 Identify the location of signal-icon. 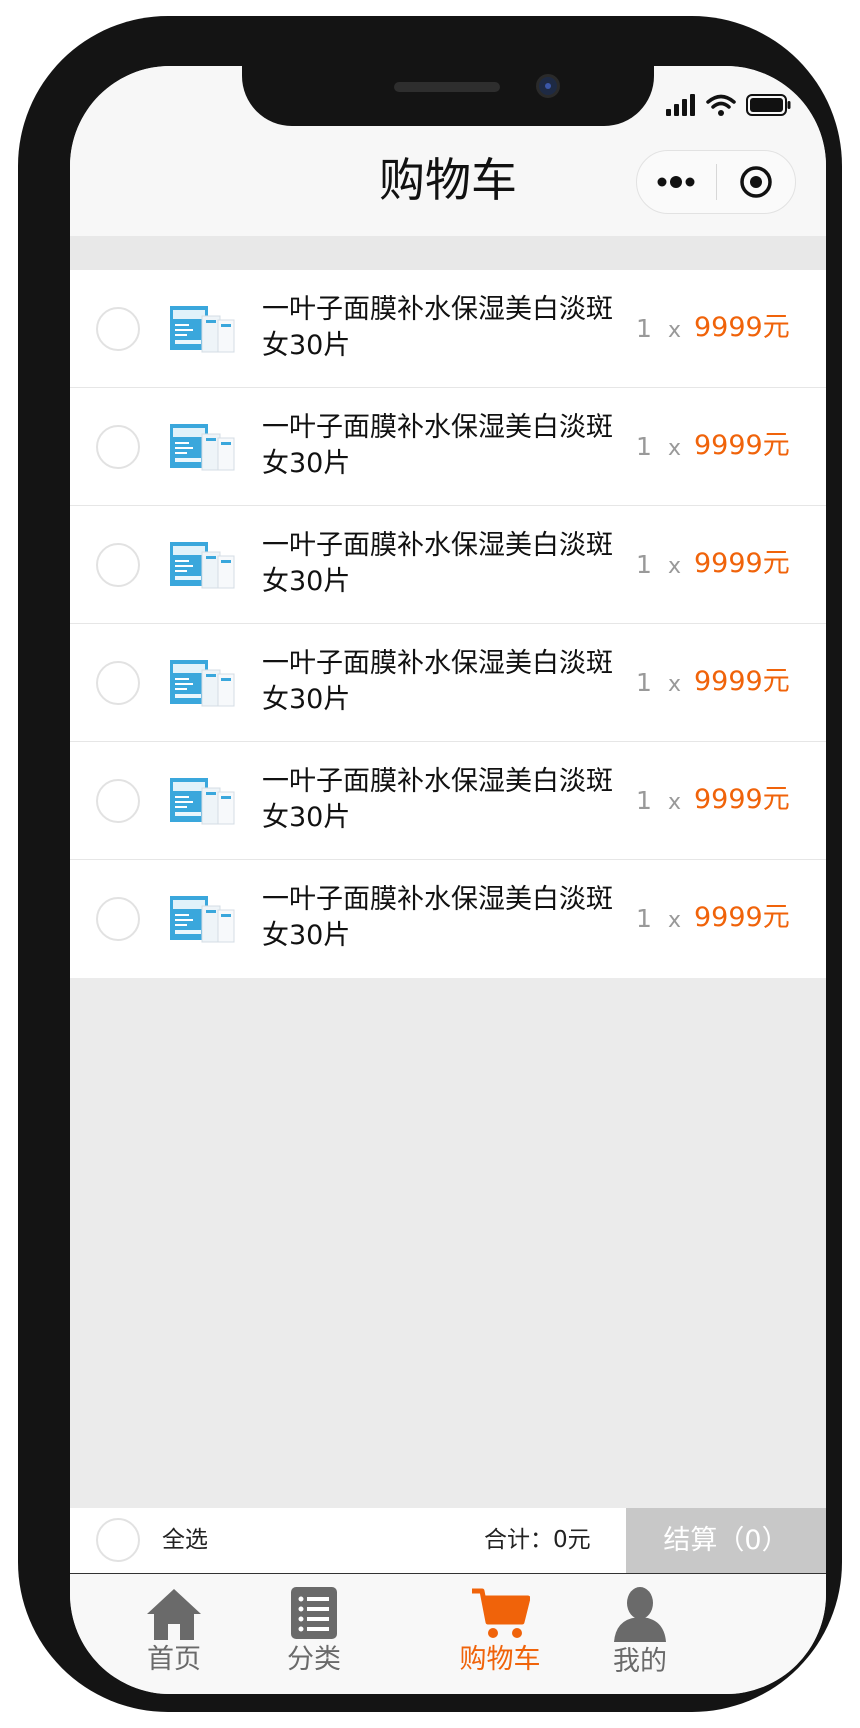
(680, 105).